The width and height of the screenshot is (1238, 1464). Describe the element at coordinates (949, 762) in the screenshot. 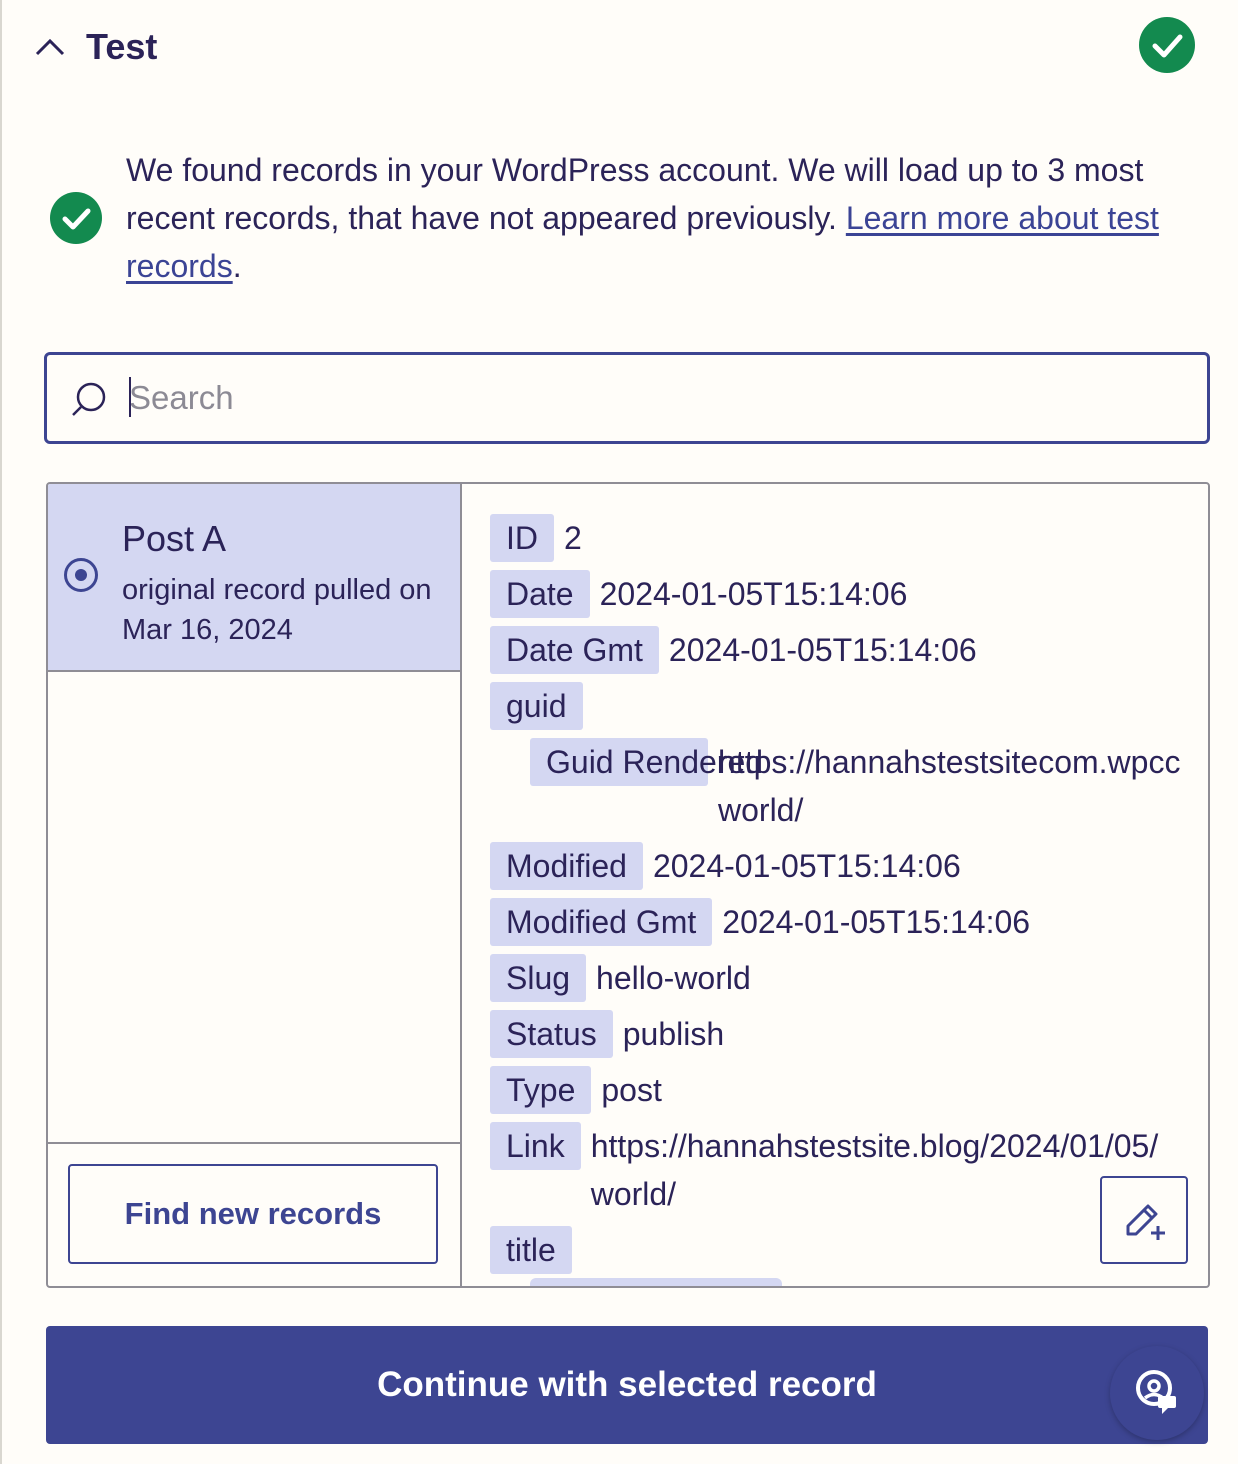

I see `field-value-line: https://hannahstestsitecom.wpcc` at that location.